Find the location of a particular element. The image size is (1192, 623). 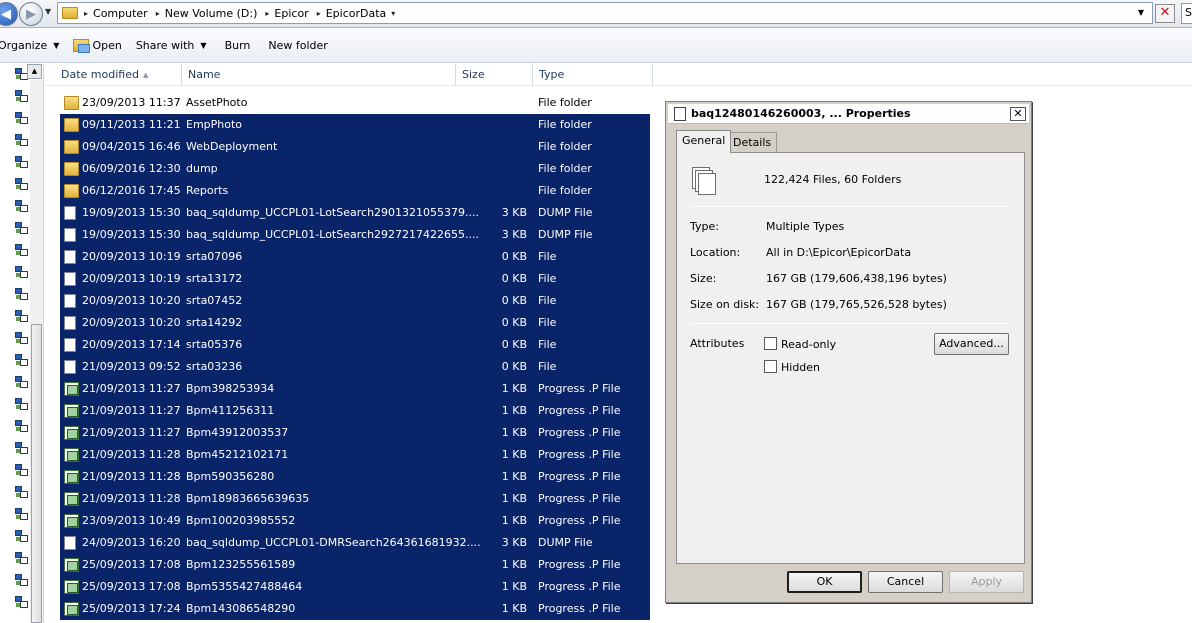

file-row: 09/04/2015 16:46 WebDeployment File folder is located at coordinates (355, 147).